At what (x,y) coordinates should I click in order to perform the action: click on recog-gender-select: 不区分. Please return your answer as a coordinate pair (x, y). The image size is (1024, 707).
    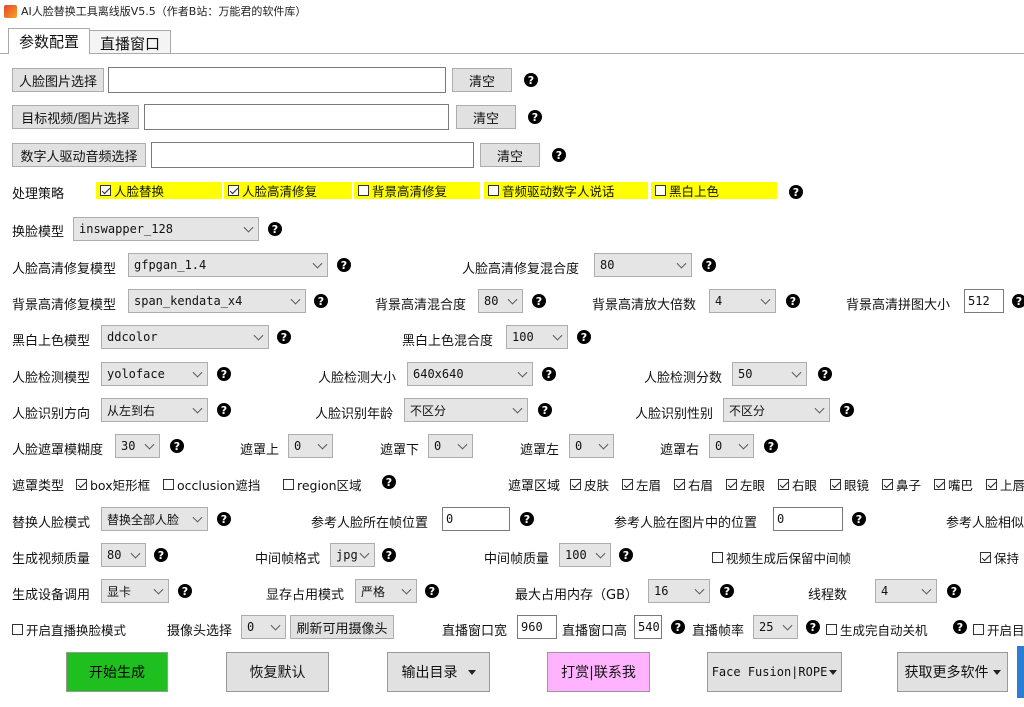
    Looking at the image, I should click on (776, 410).